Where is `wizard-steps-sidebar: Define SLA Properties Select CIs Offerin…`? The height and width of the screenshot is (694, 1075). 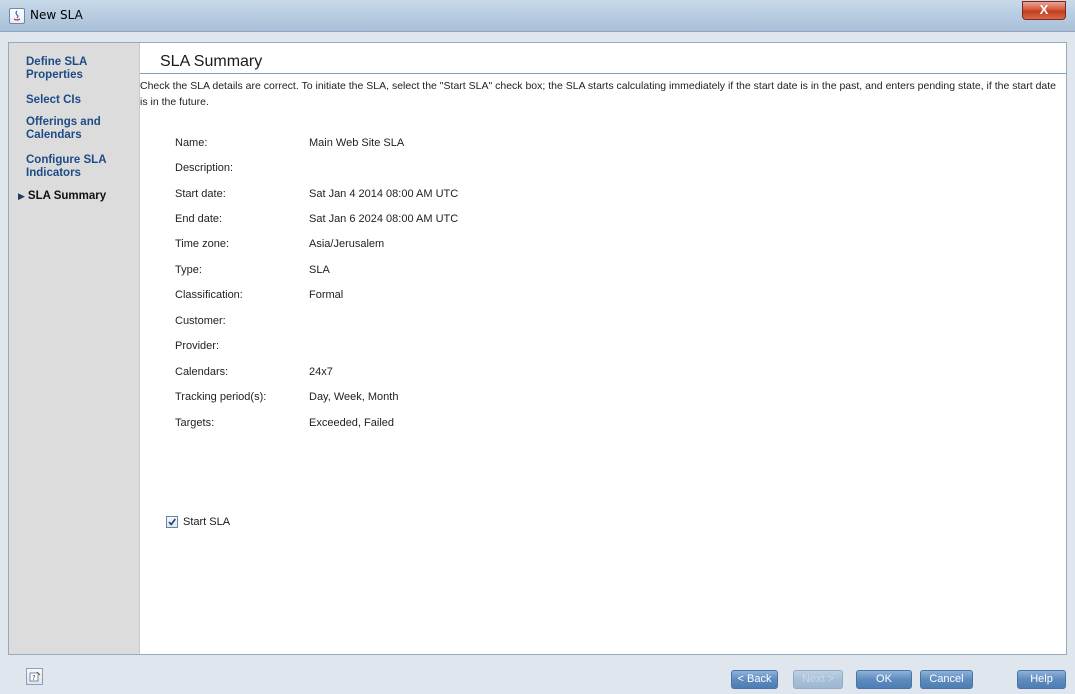
wizard-steps-sidebar: Define SLA Properties Select CIs Offerin… is located at coordinates (74, 348).